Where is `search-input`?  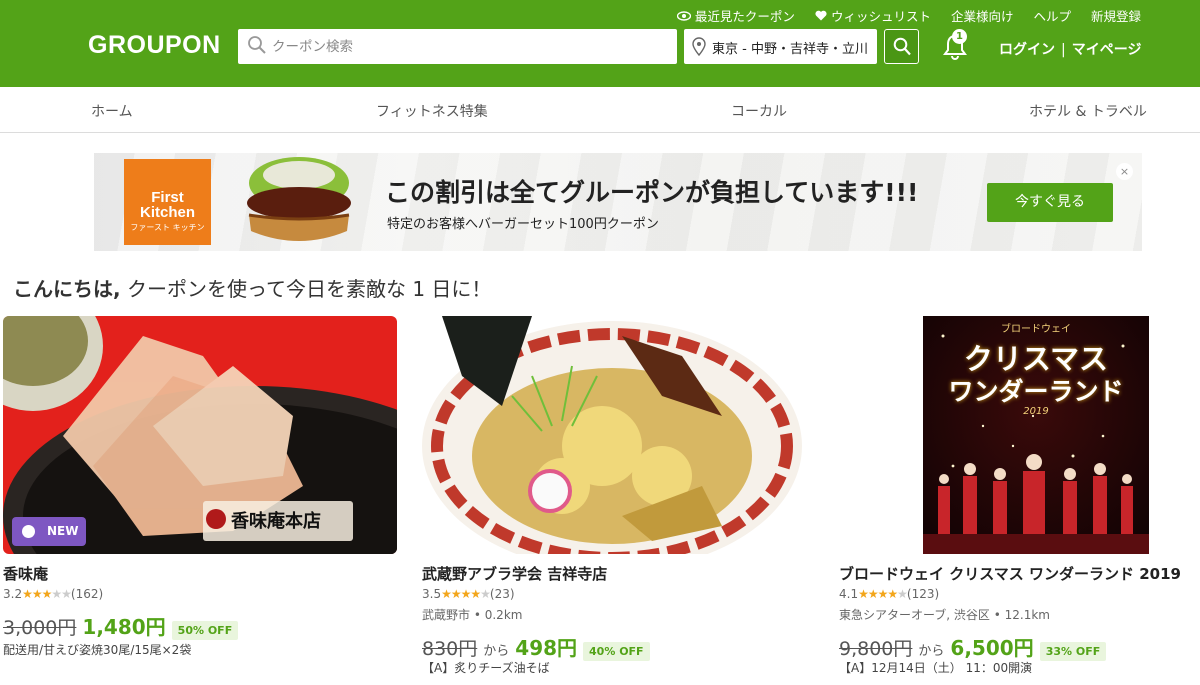
search-input is located at coordinates (469, 46).